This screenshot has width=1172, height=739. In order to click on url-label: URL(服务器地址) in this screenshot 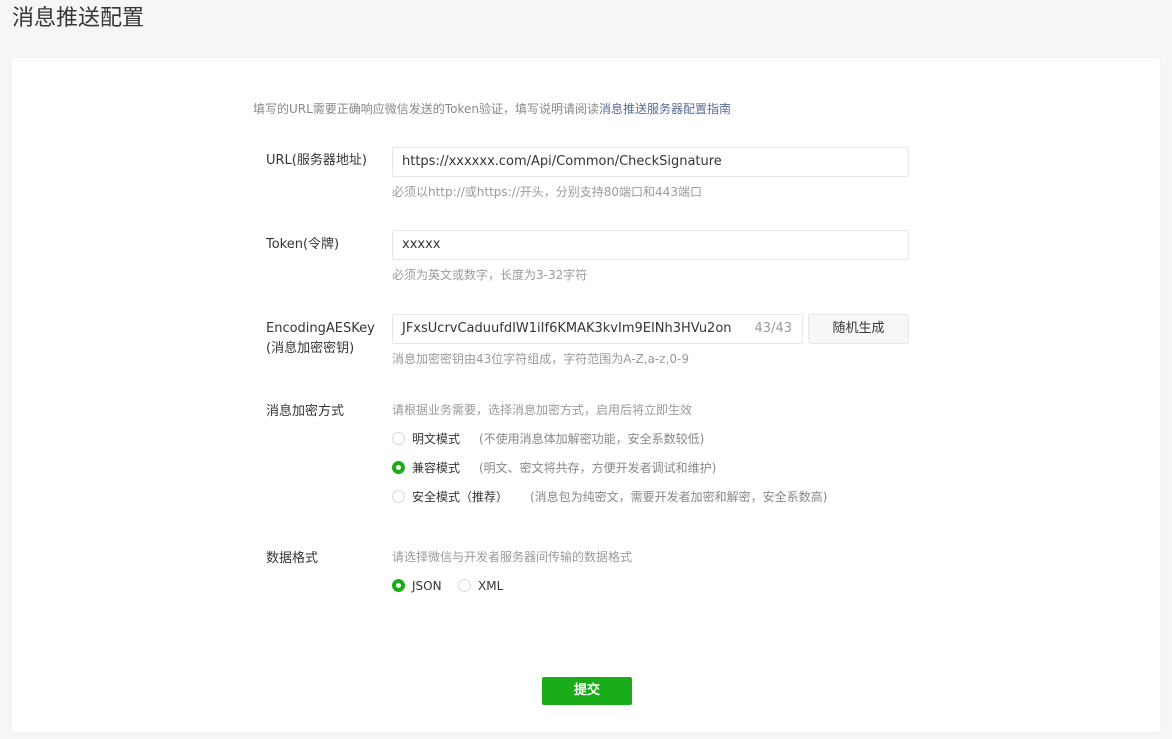, I will do `click(316, 160)`.